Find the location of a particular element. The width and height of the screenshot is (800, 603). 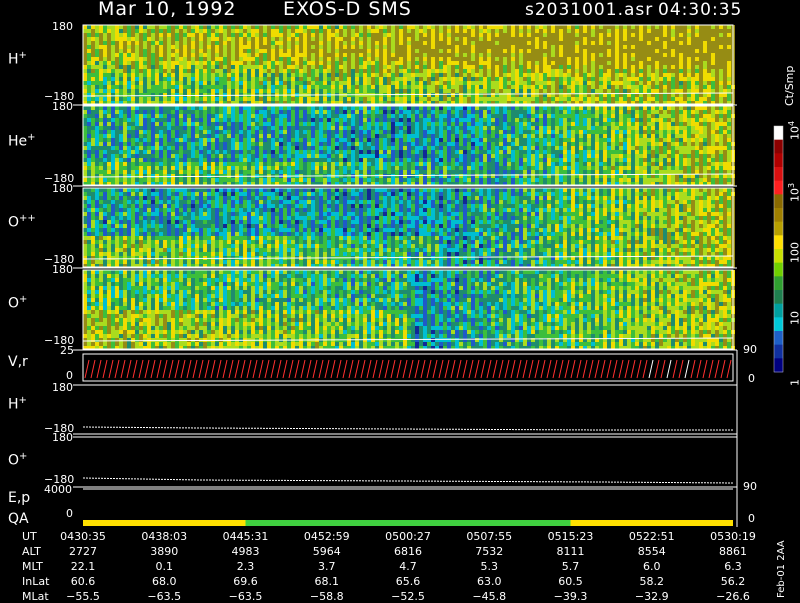

panel-label-o-plus-line: O+ is located at coordinates (17, 460).